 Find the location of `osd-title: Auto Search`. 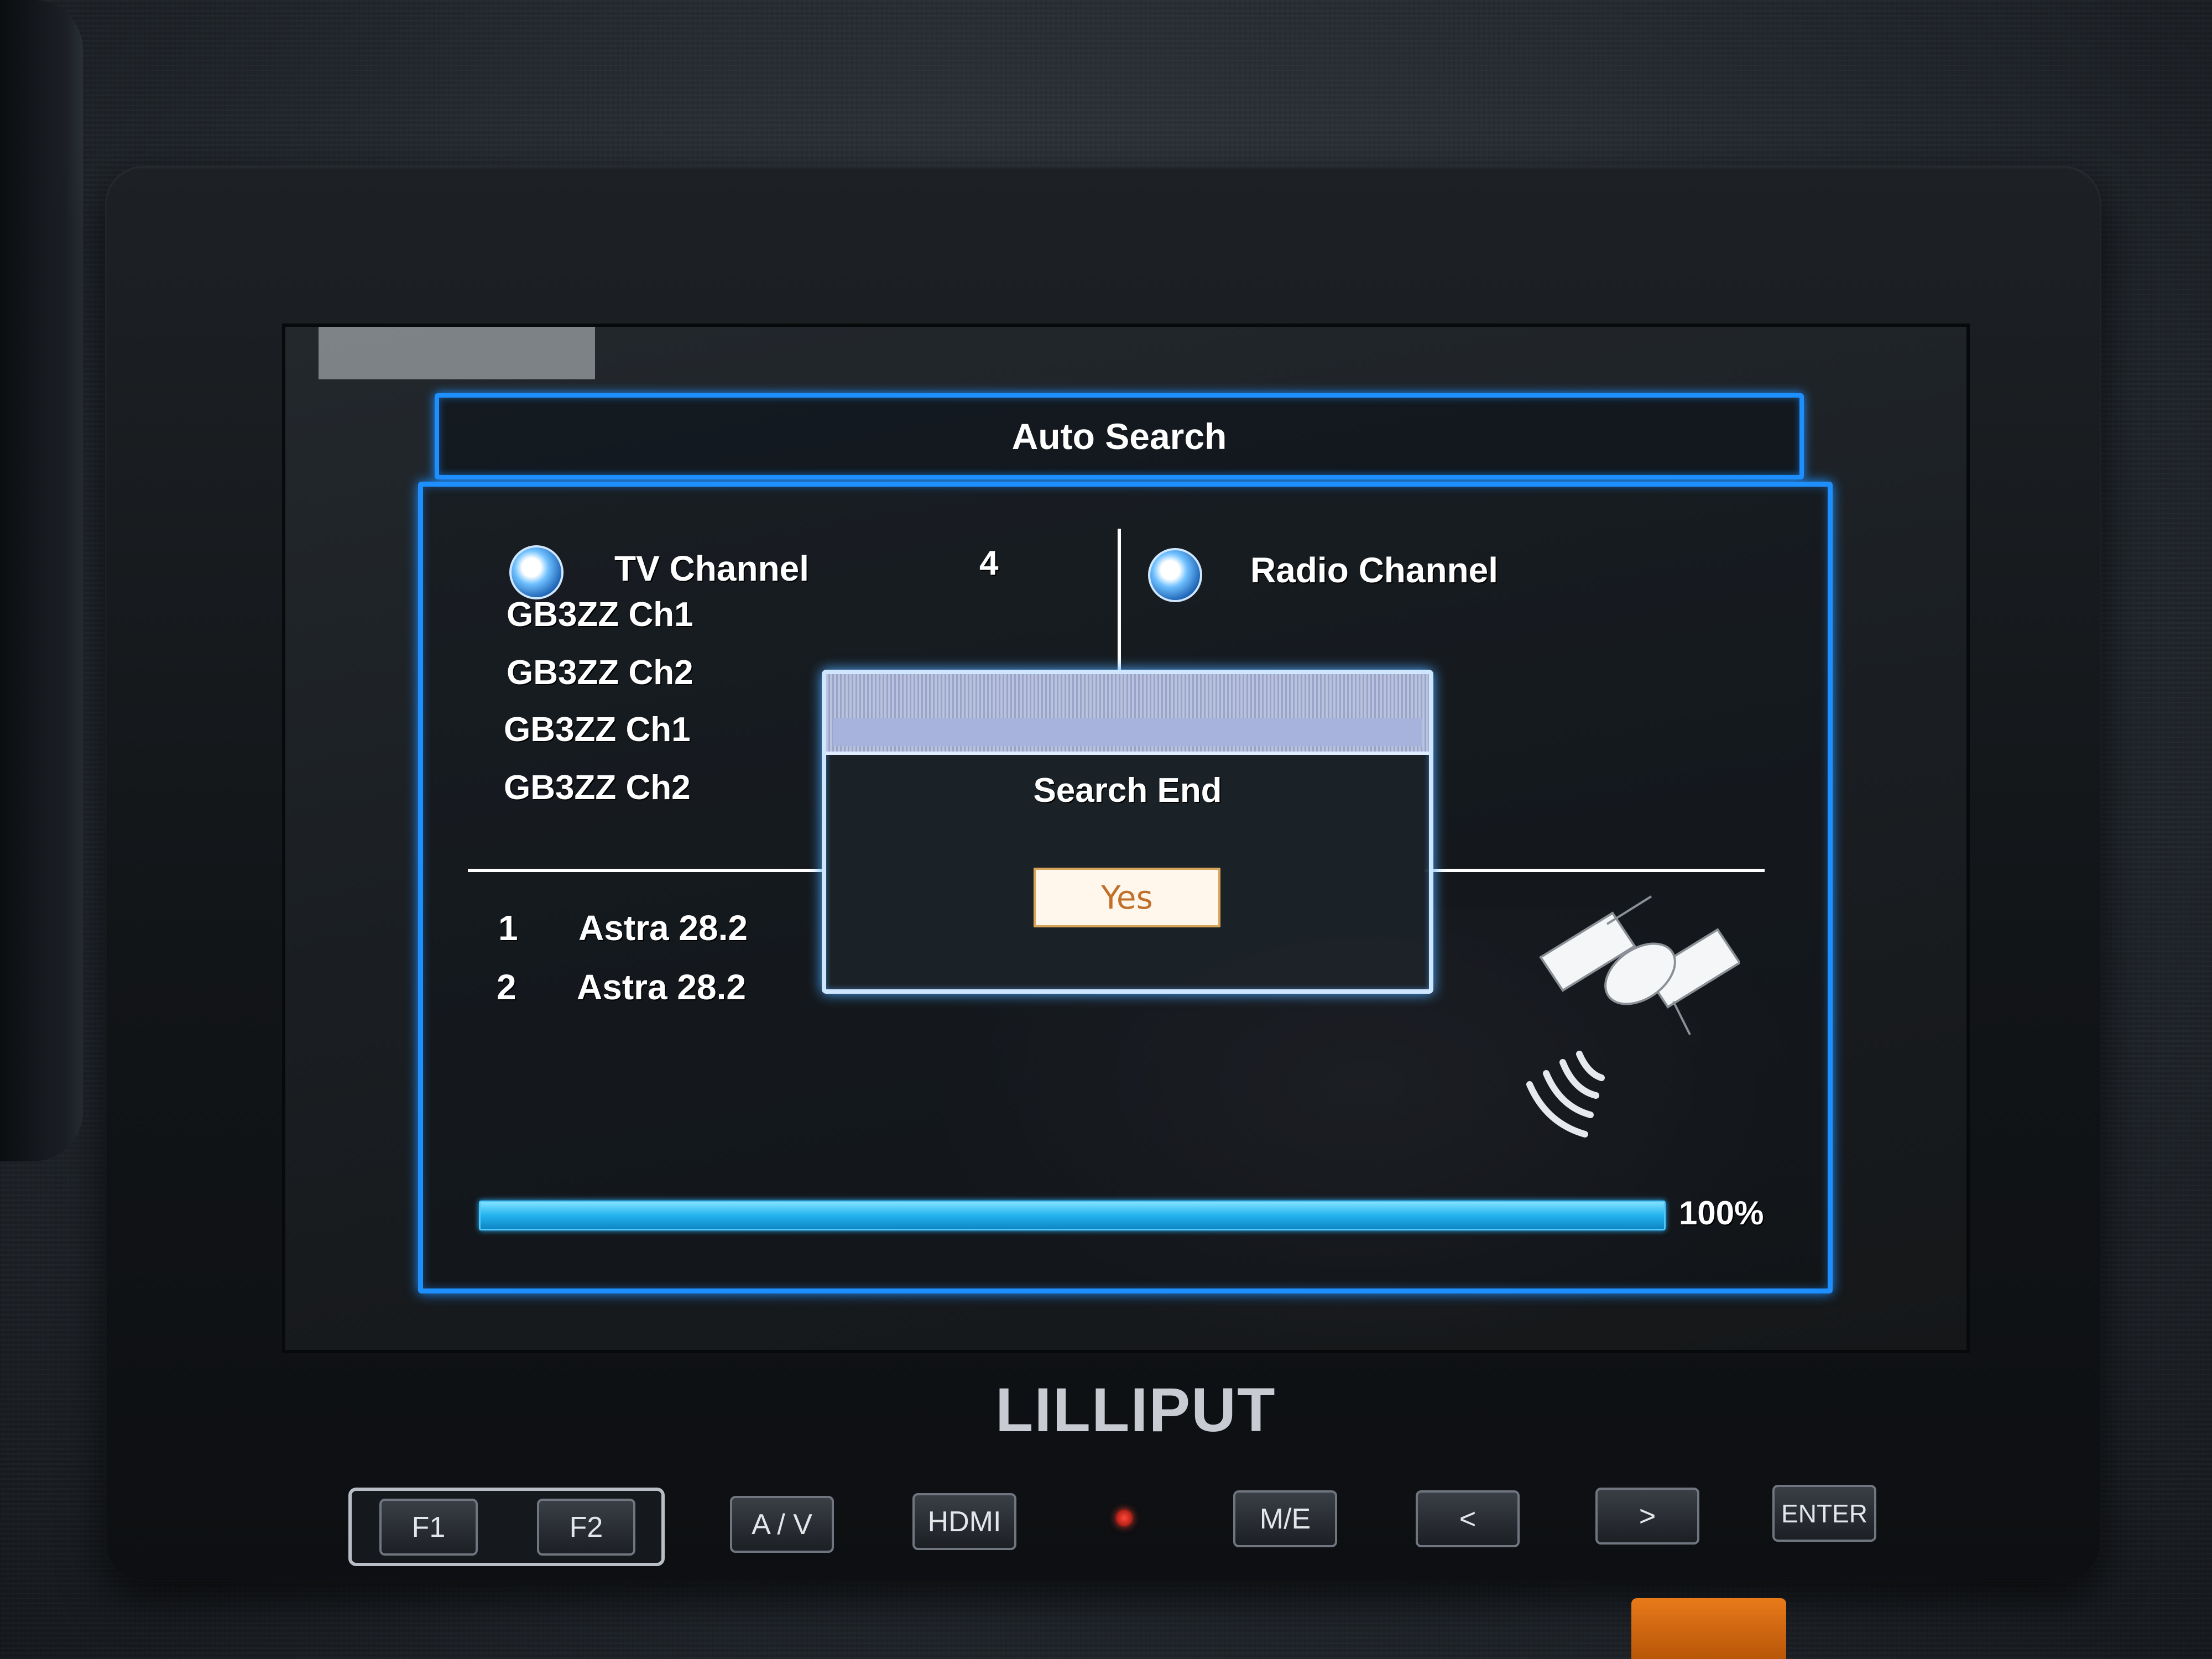

osd-title: Auto Search is located at coordinates (1119, 437).